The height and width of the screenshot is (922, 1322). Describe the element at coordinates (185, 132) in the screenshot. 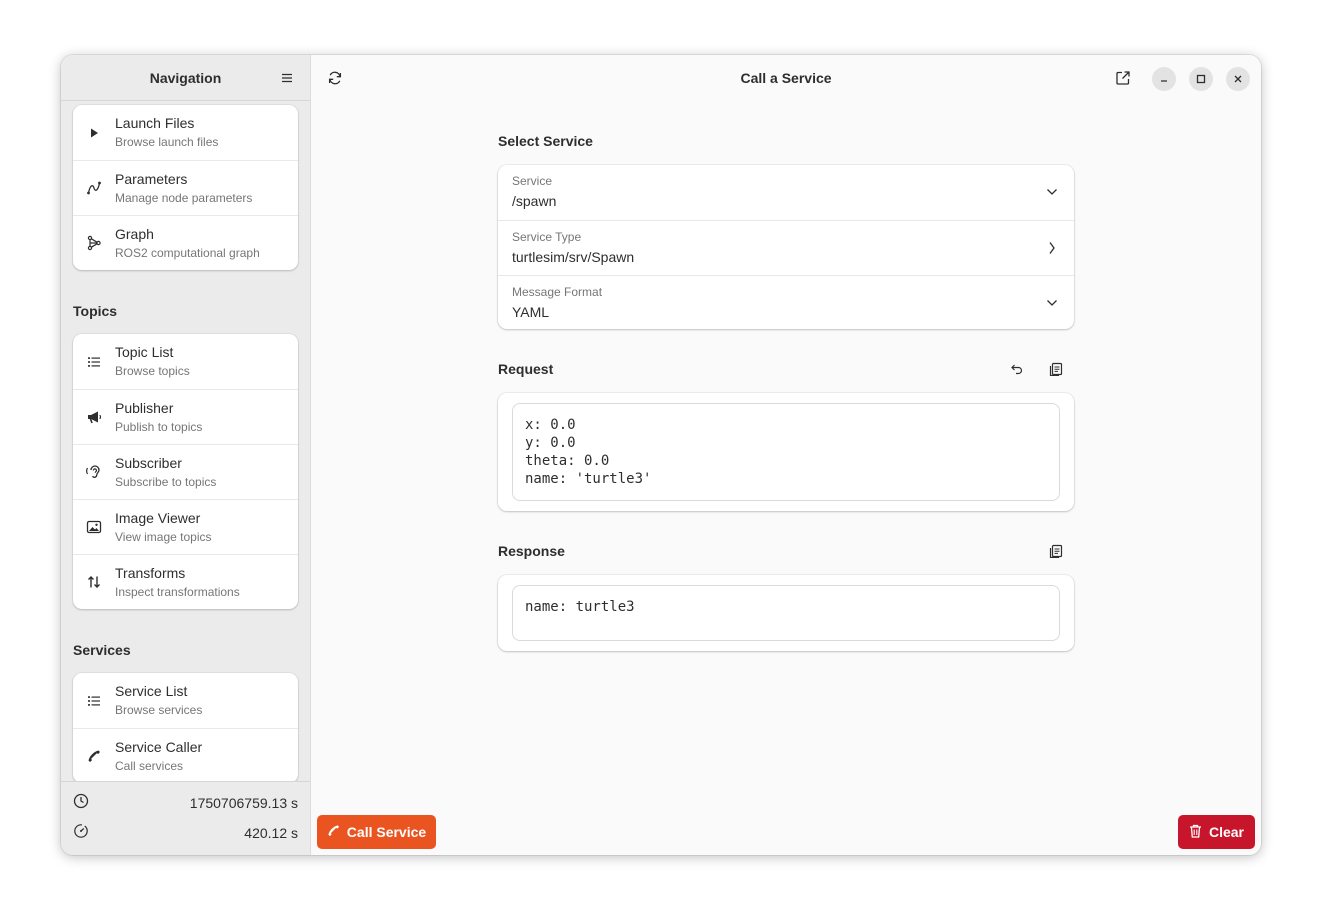

I see `sidebar-item-launch-files: Launch Files Browse launch files` at that location.